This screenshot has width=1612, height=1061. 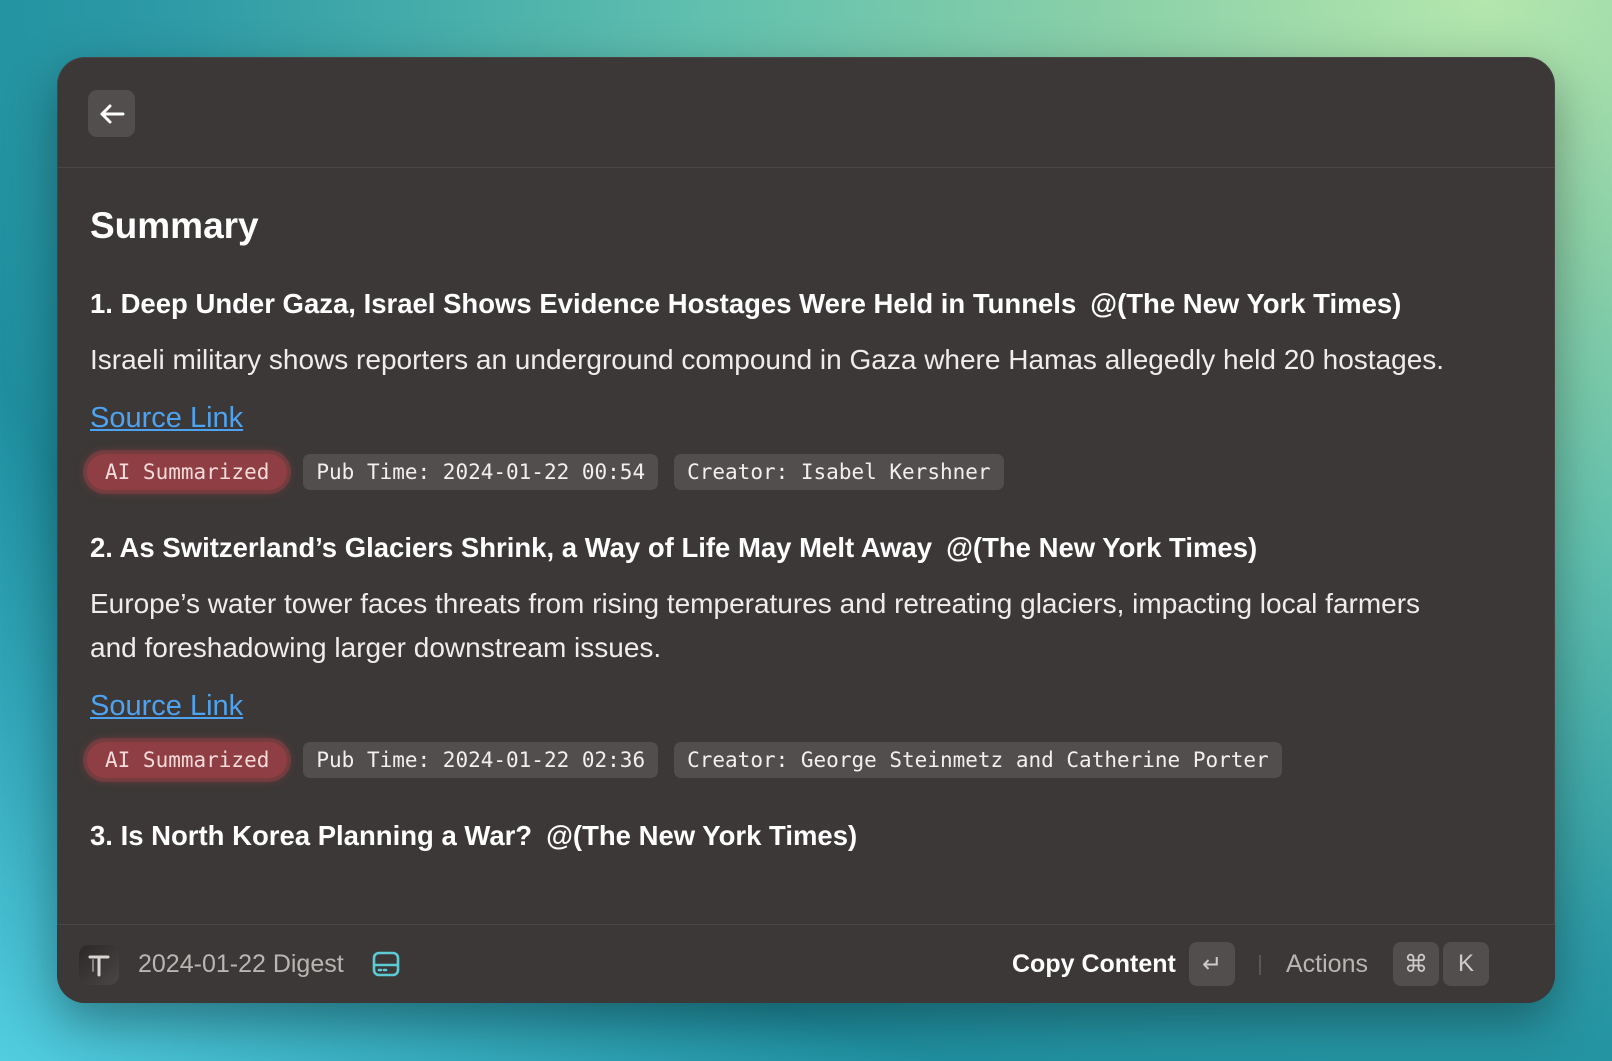 I want to click on creator-tag: Creator: Isabel Kershner, so click(x=839, y=472).